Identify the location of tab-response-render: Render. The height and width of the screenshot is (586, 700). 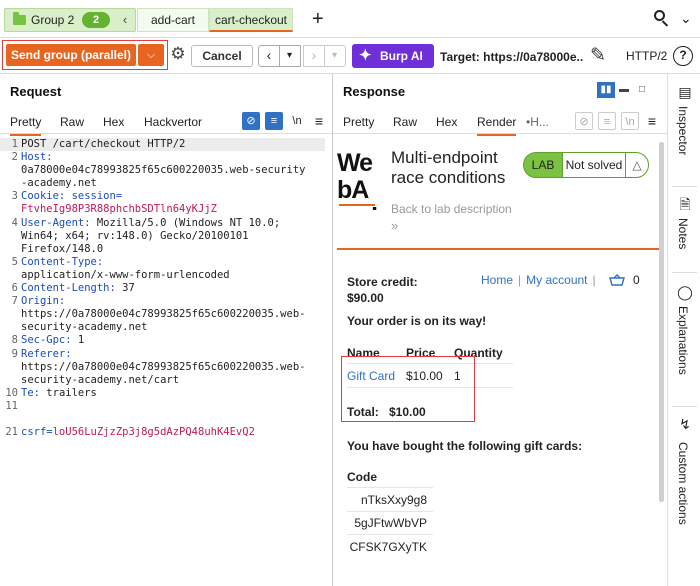
(497, 125).